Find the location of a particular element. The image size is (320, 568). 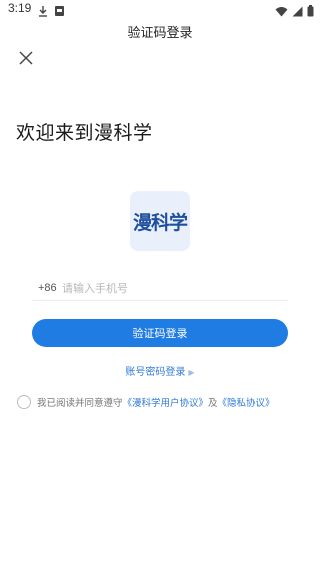

agreement-row: 我已阅读并同意遵守《漫科学用户协议》及《隐私协议》 is located at coordinates (165, 402).